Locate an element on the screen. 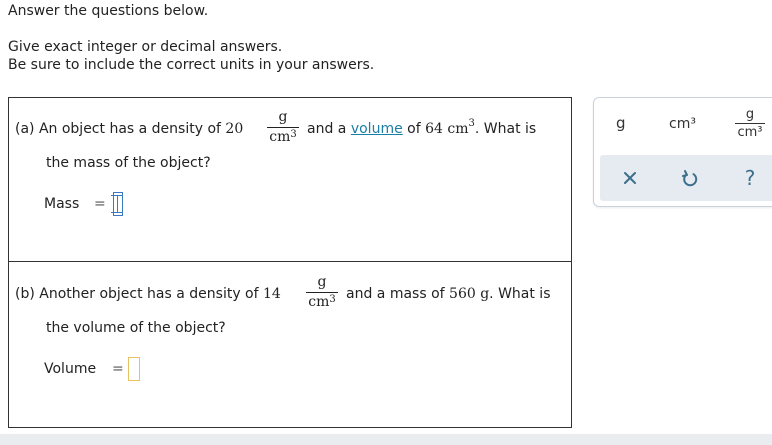 This screenshot has width=772, height=445. fraction-denominator: cm³ is located at coordinates (750, 132).